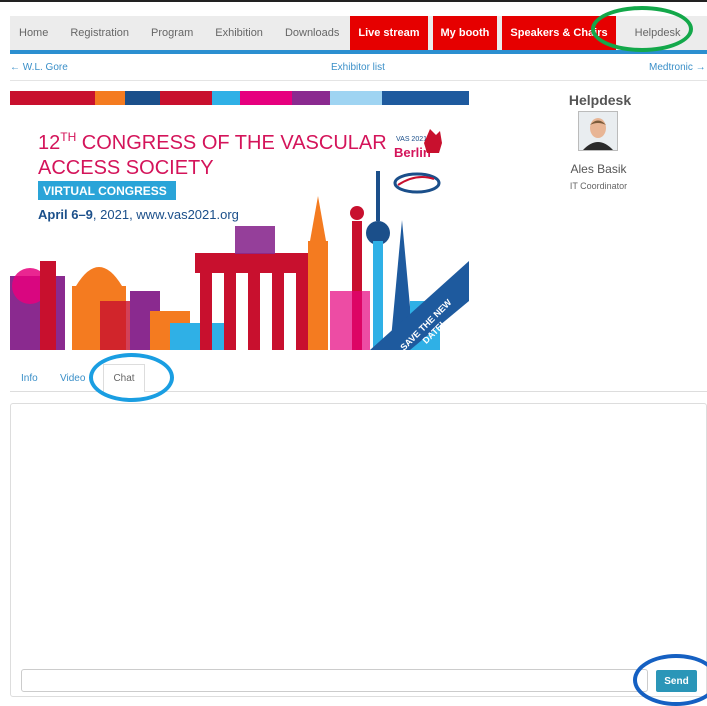 The image size is (707, 706). What do you see at coordinates (99, 33) in the screenshot?
I see `nav-registration: Registration` at bounding box center [99, 33].